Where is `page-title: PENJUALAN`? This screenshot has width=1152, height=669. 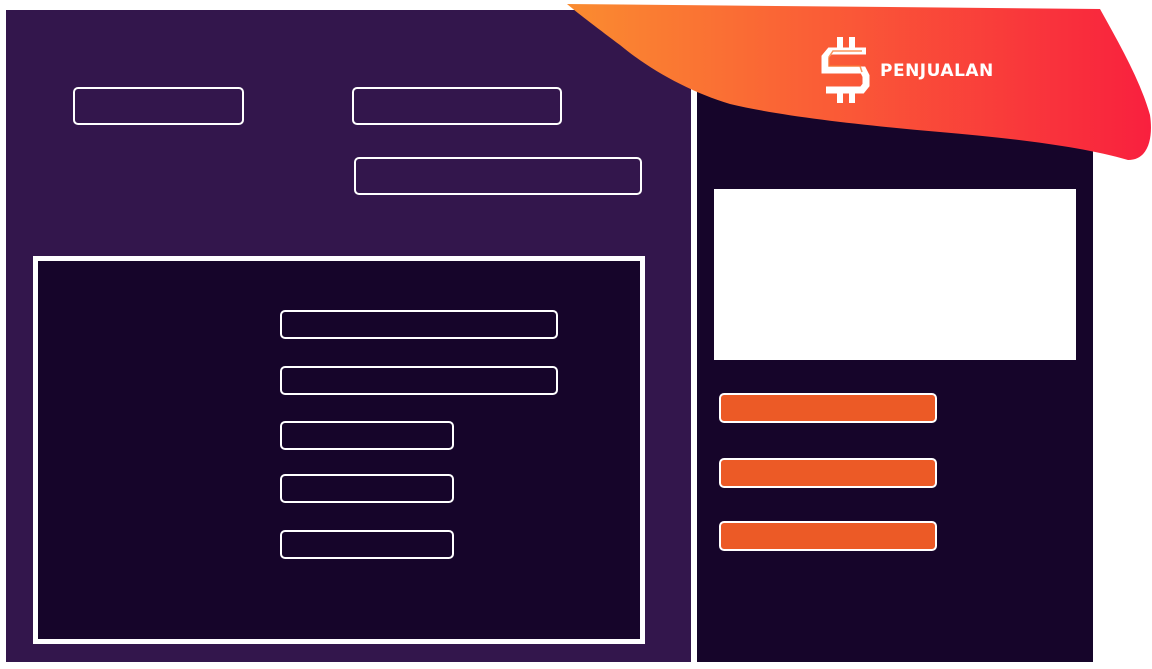 page-title: PENJUALAN is located at coordinates (937, 71).